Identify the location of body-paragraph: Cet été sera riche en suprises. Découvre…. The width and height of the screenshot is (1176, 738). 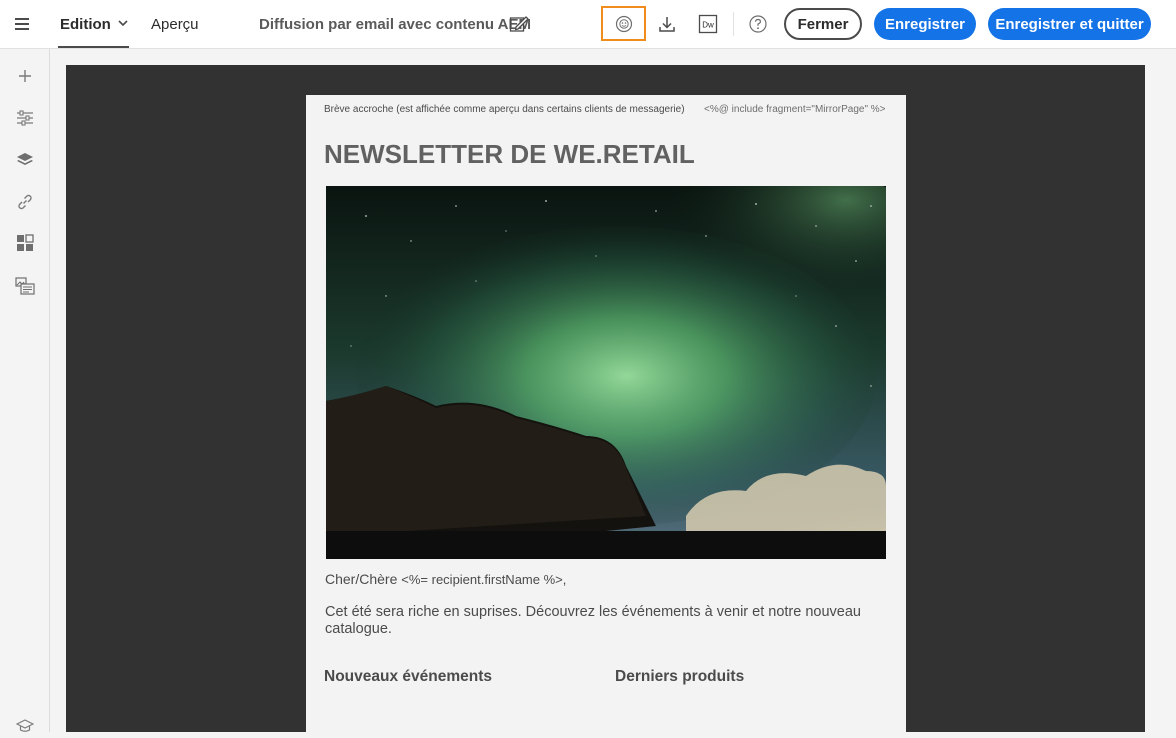
(605, 621).